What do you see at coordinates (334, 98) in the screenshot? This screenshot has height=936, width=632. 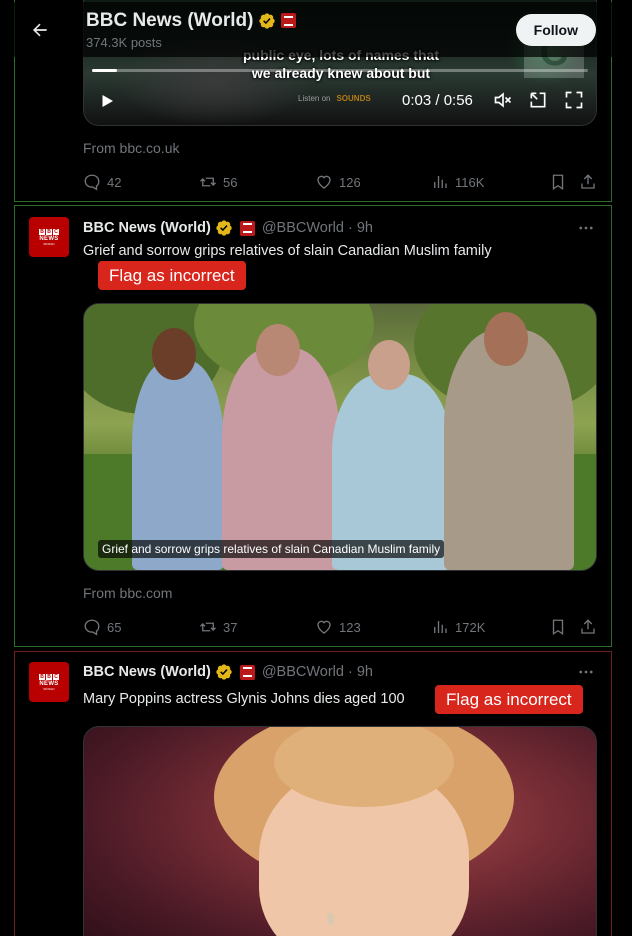 I see `bbc-sounds-tag: Listen on SOUNDS` at bounding box center [334, 98].